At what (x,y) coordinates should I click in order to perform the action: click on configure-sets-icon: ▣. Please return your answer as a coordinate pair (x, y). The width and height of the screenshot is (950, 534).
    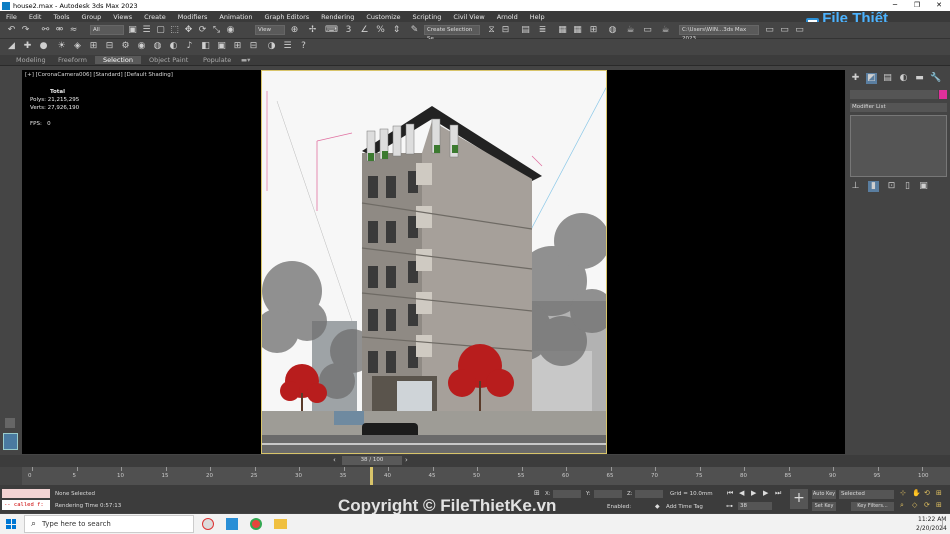
    Looking at the image, I should click on (923, 186).